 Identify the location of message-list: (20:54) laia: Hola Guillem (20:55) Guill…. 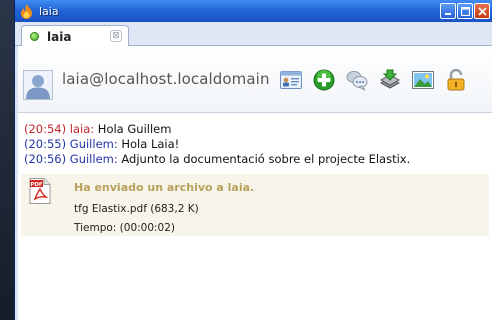
(255, 144).